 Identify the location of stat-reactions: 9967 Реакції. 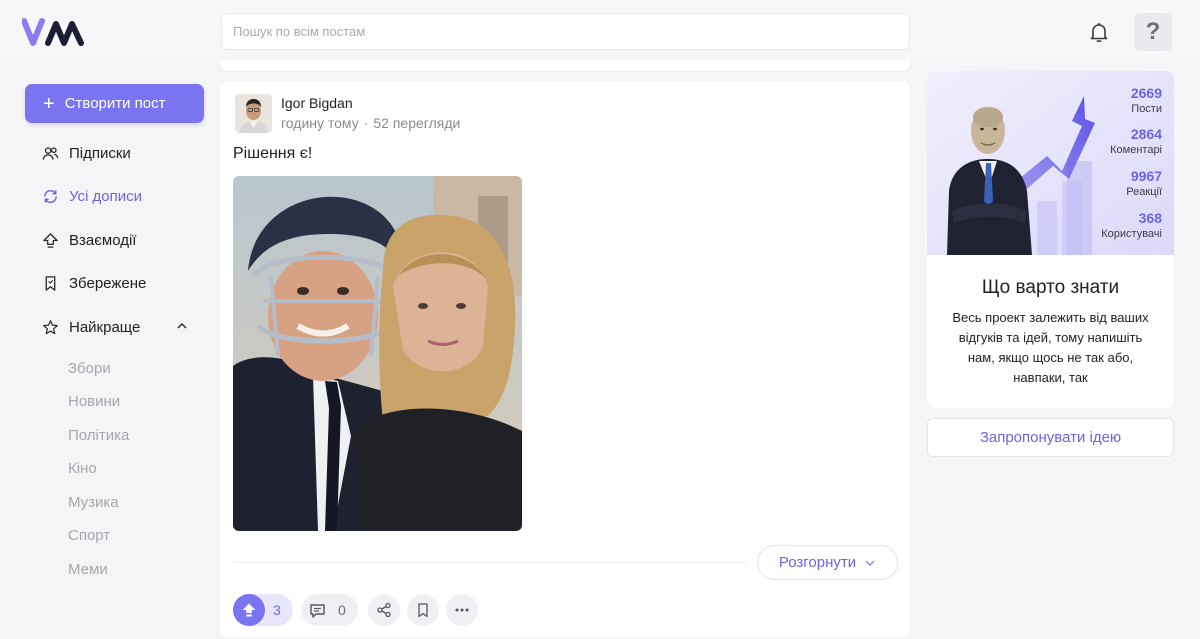
(1144, 183).